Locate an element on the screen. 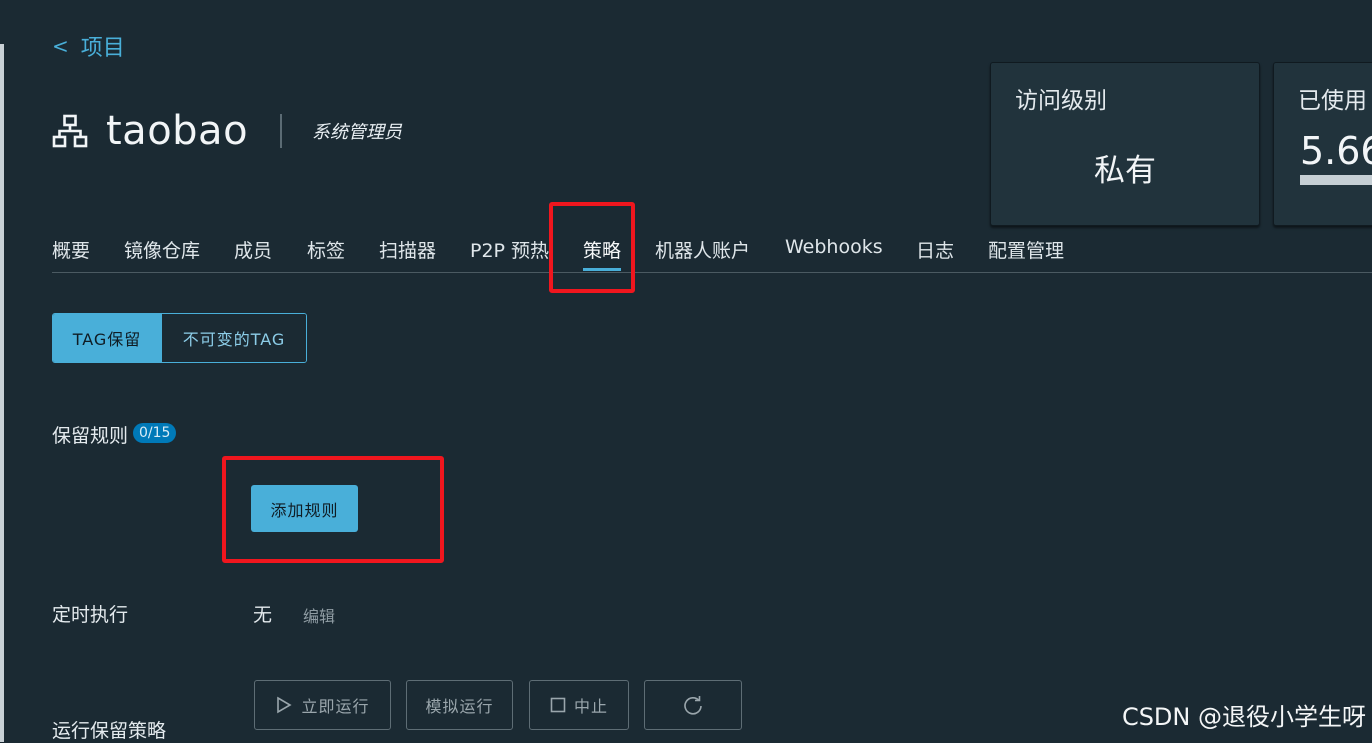  quota-usage-card: 已使用 5.66 is located at coordinates (1322, 144).